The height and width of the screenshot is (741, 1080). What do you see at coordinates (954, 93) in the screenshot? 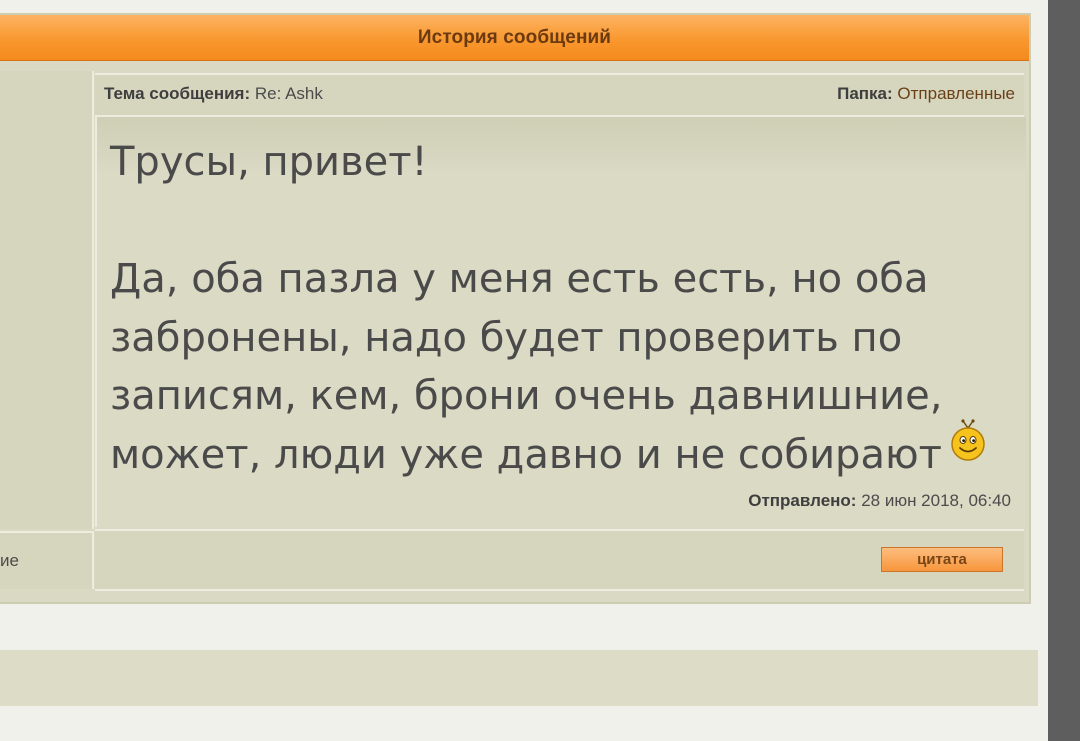
I see `folder-value: Отправленные` at bounding box center [954, 93].